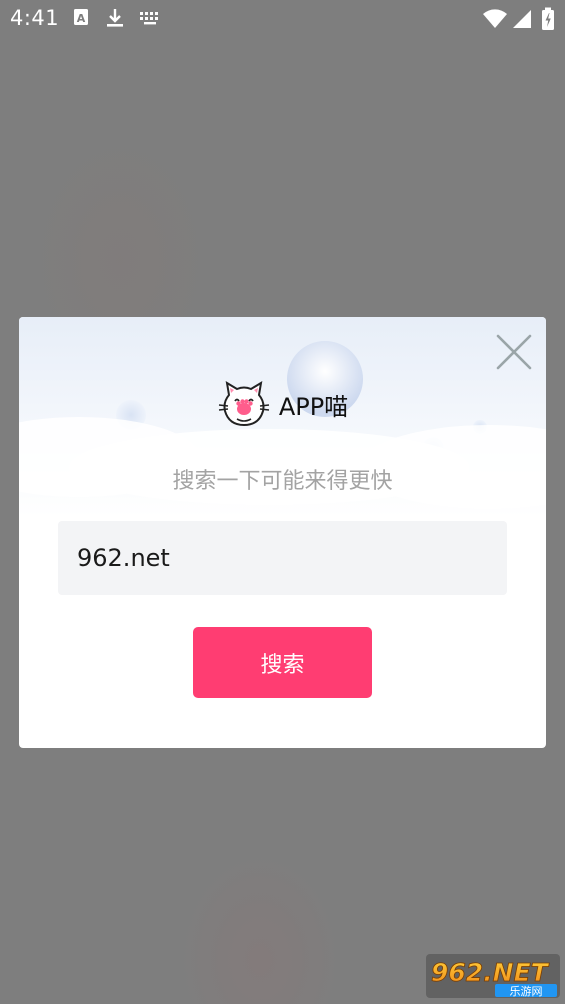 The width and height of the screenshot is (565, 1004). Describe the element at coordinates (243, 404) in the screenshot. I see `cat-logo-icon` at that location.